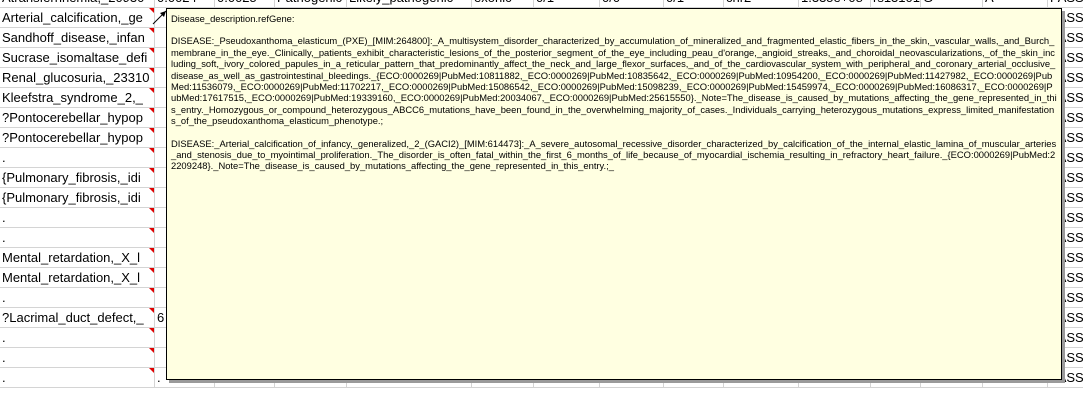  I want to click on table-cell: Kleefstra_syndrome_2,_, so click(77, 98).